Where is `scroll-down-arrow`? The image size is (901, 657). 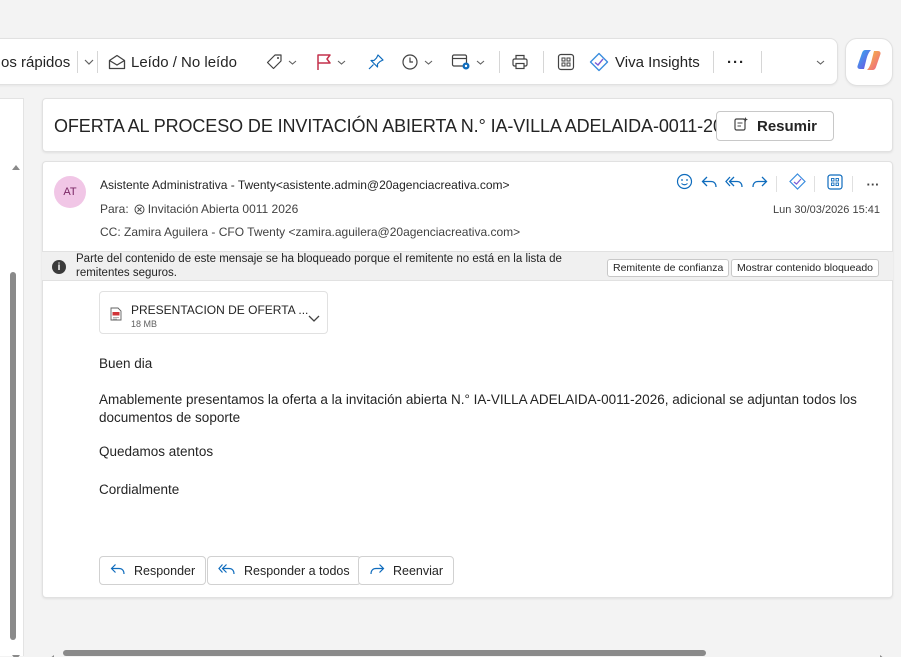
scroll-down-arrow is located at coordinates (16, 652).